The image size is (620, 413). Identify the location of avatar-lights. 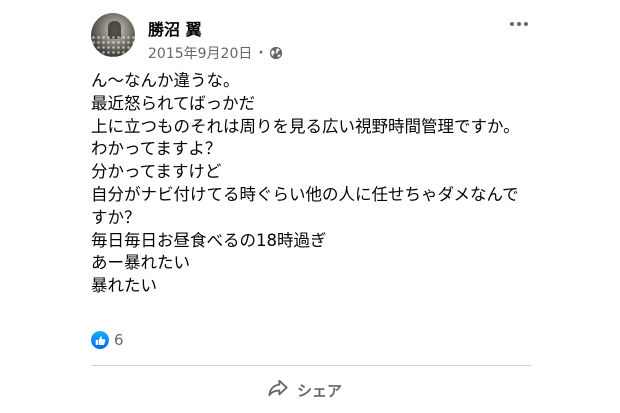
(113, 46).